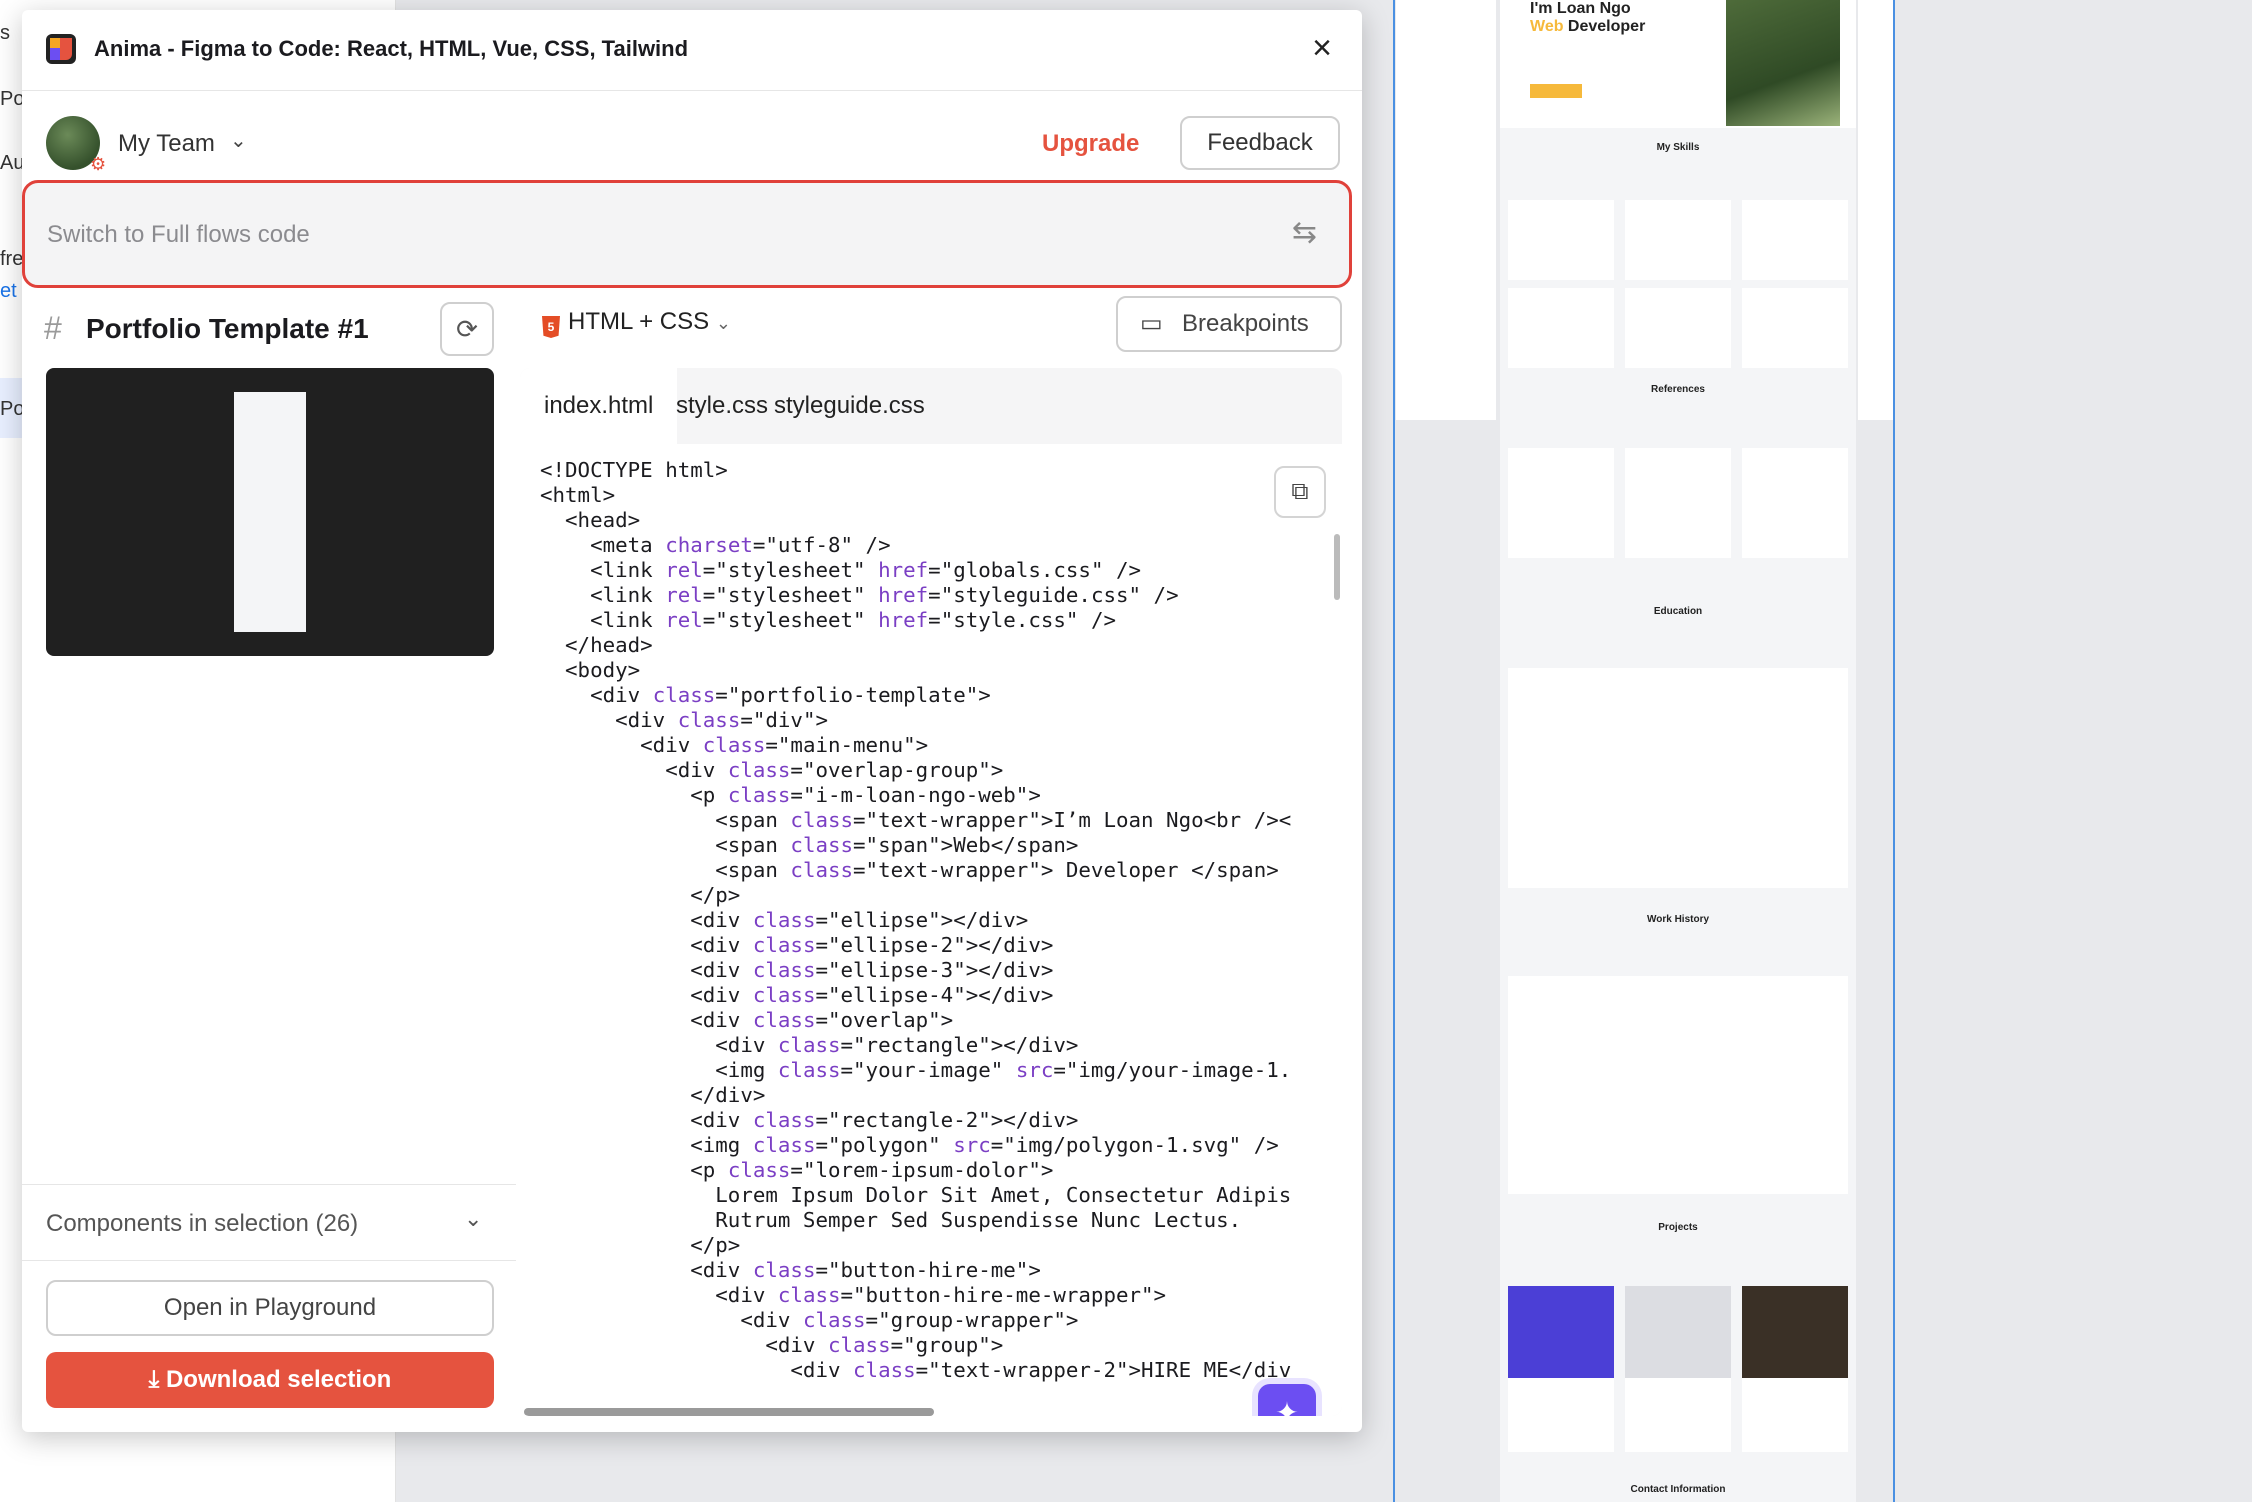 The width and height of the screenshot is (2252, 1502). Describe the element at coordinates (809, 845) in the screenshot. I see `code-line: <span class="span">Web</span>` at that location.